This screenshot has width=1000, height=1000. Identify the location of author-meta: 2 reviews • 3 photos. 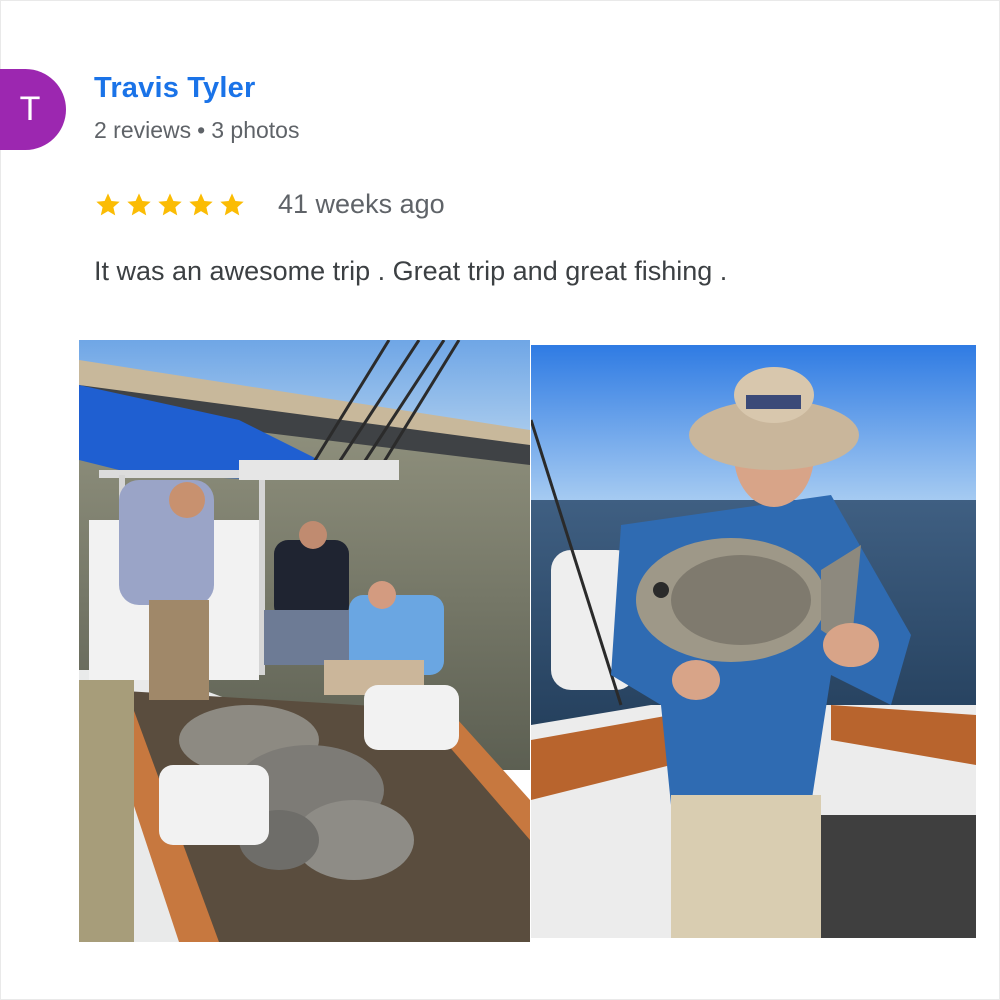
(196, 130).